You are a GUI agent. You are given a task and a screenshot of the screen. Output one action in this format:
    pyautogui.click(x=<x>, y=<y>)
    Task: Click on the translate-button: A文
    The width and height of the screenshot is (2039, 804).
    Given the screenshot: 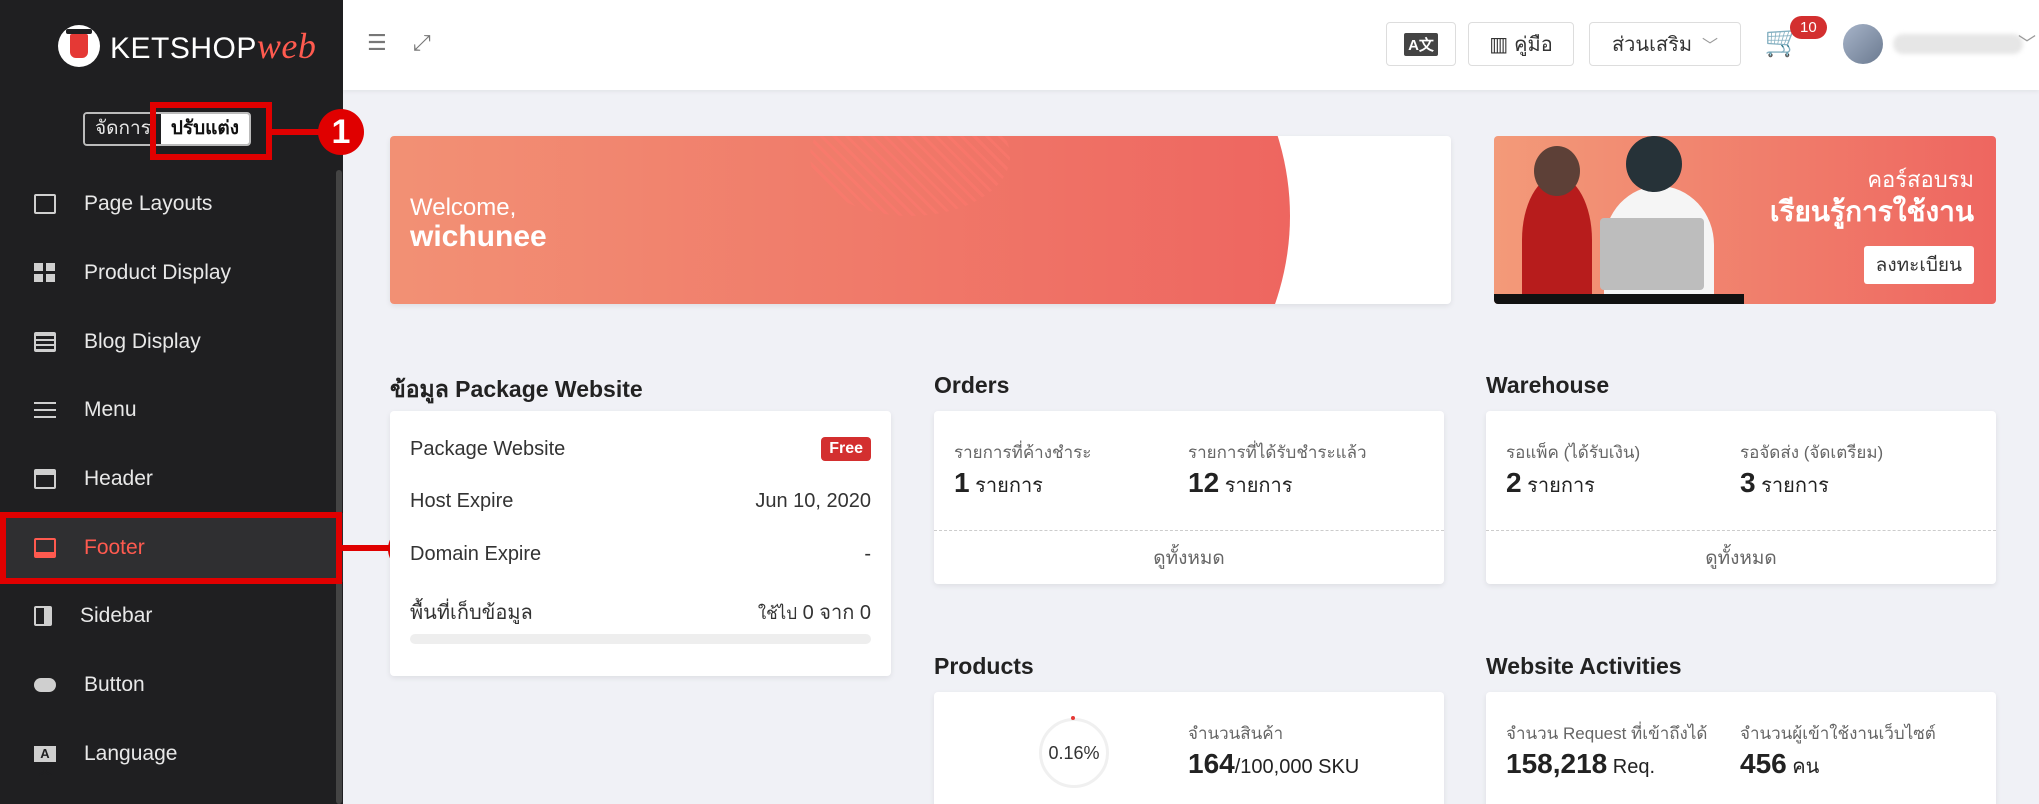 What is the action you would take?
    pyautogui.click(x=1421, y=44)
    